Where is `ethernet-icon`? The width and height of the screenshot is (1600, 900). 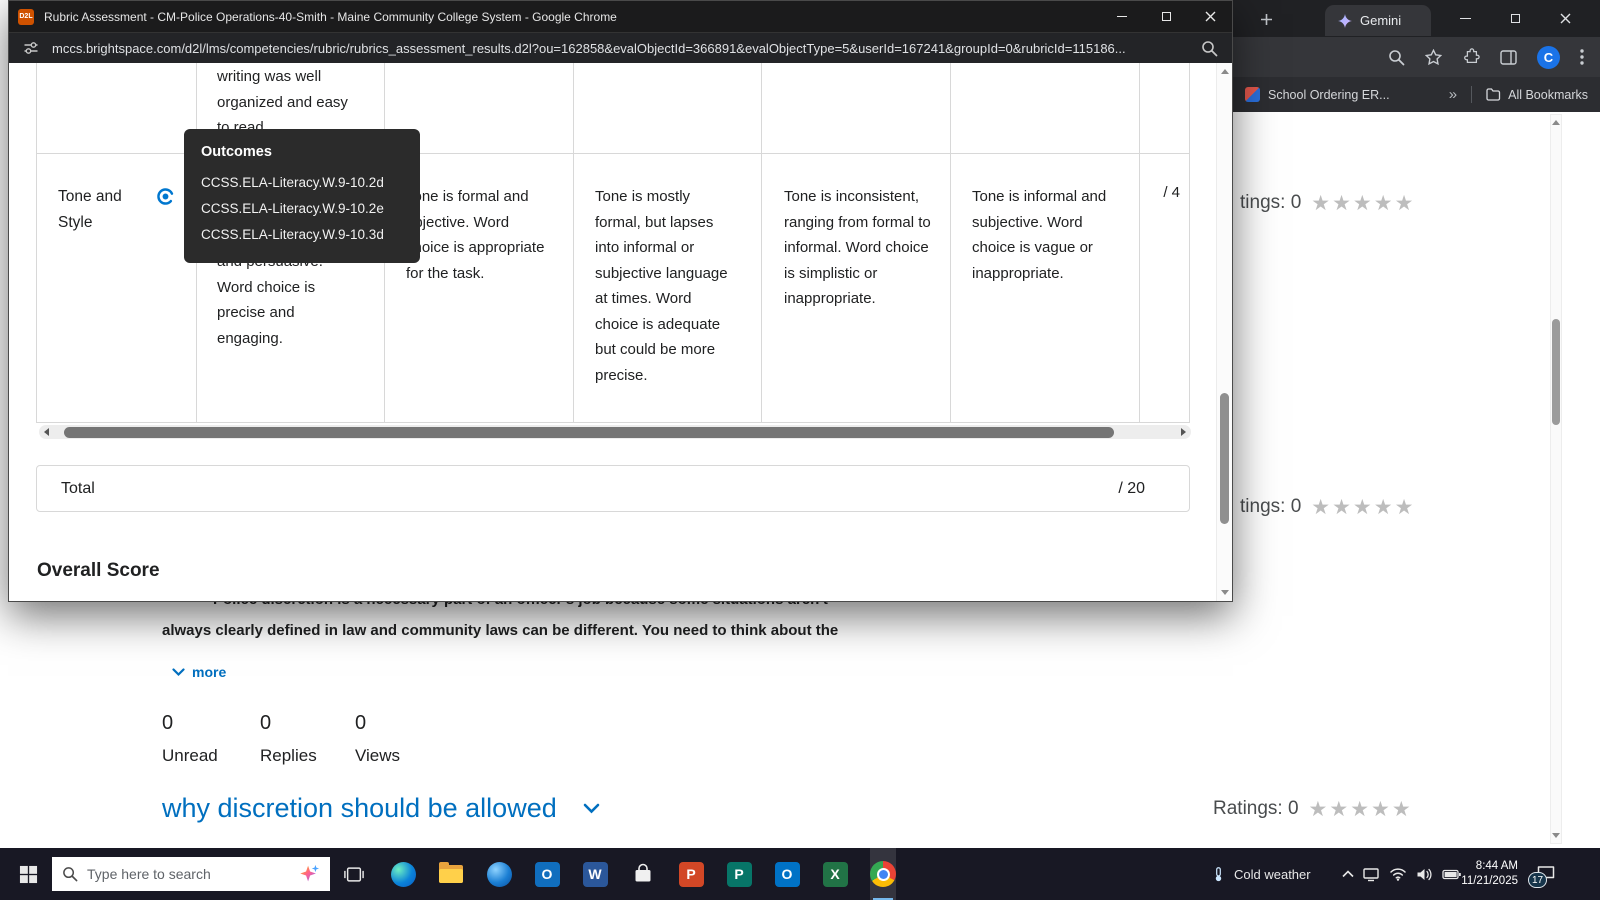
ethernet-icon is located at coordinates (1371, 874).